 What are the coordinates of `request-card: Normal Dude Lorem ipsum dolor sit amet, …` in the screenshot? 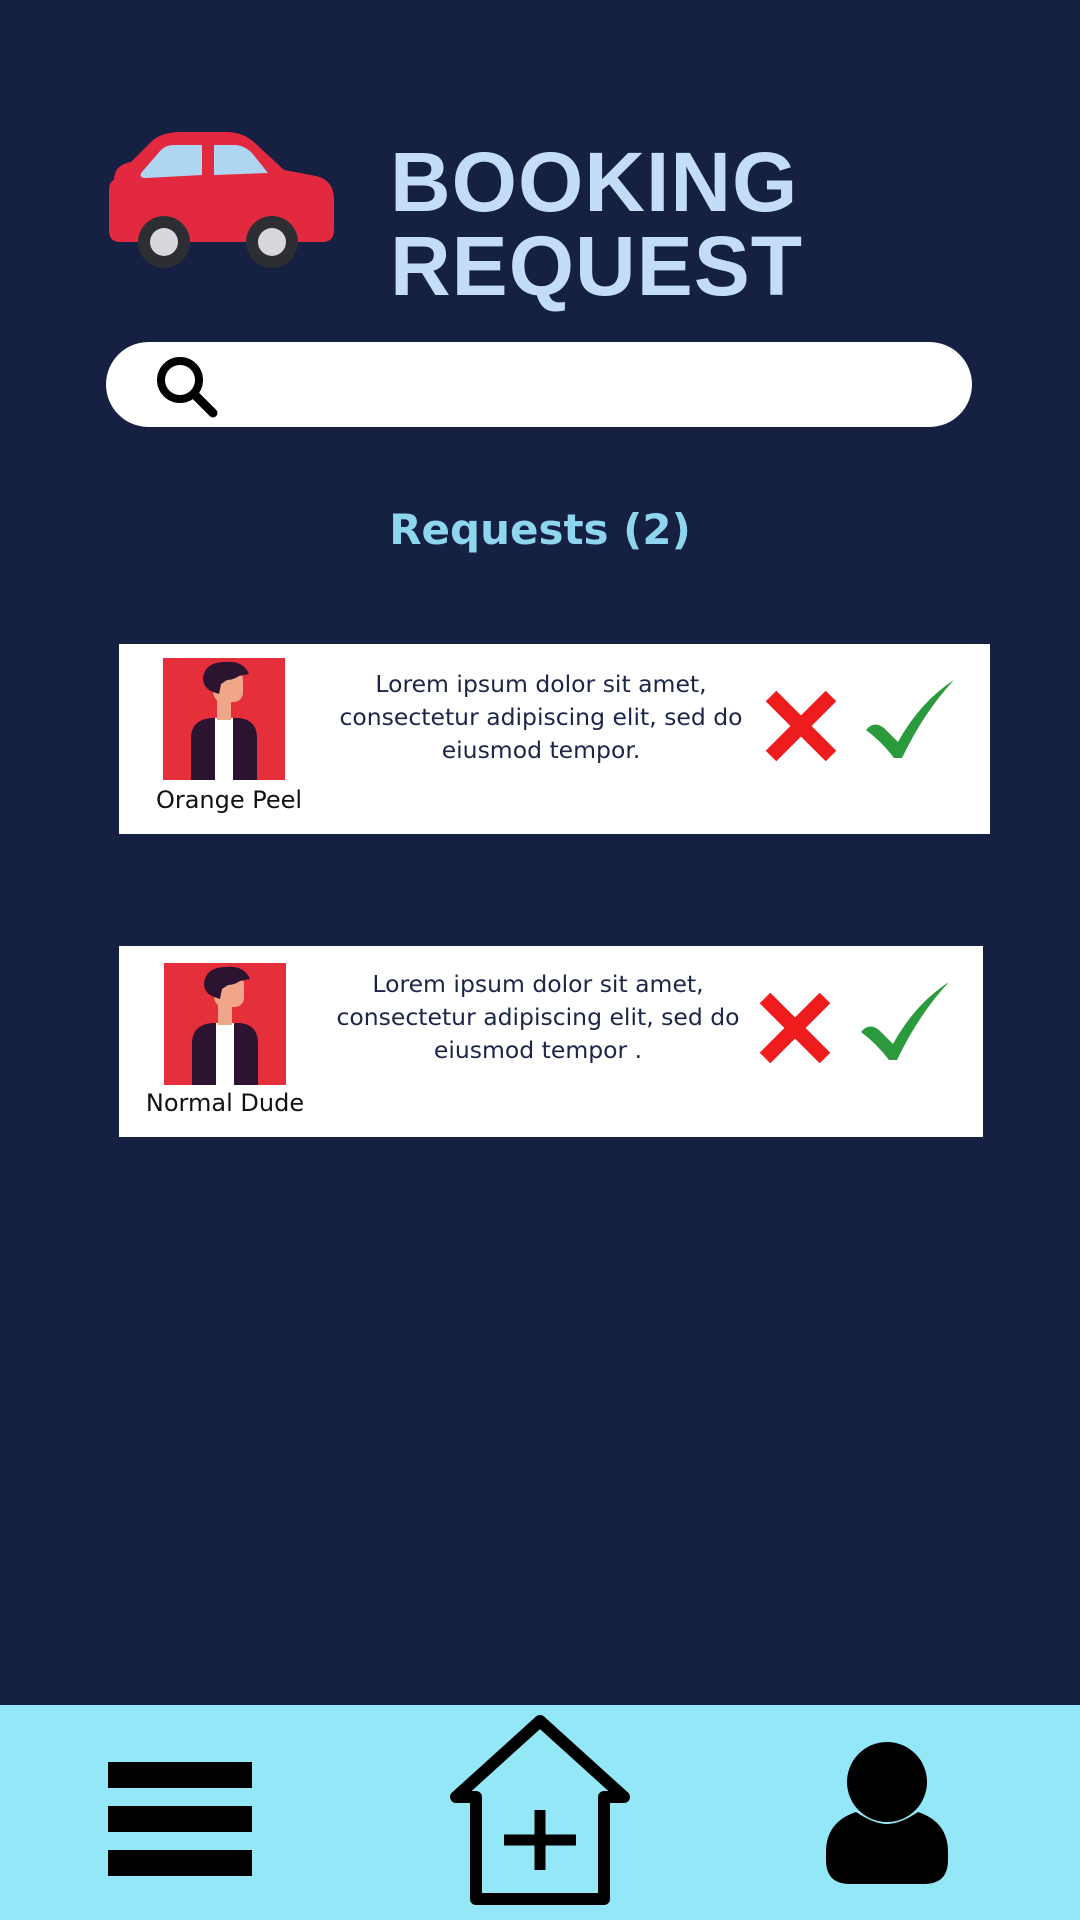 It's located at (551, 1041).